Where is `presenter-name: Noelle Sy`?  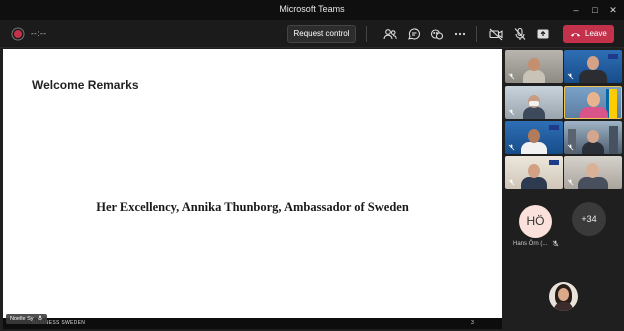
presenter-name: Noelle Sy is located at coordinates (22, 319).